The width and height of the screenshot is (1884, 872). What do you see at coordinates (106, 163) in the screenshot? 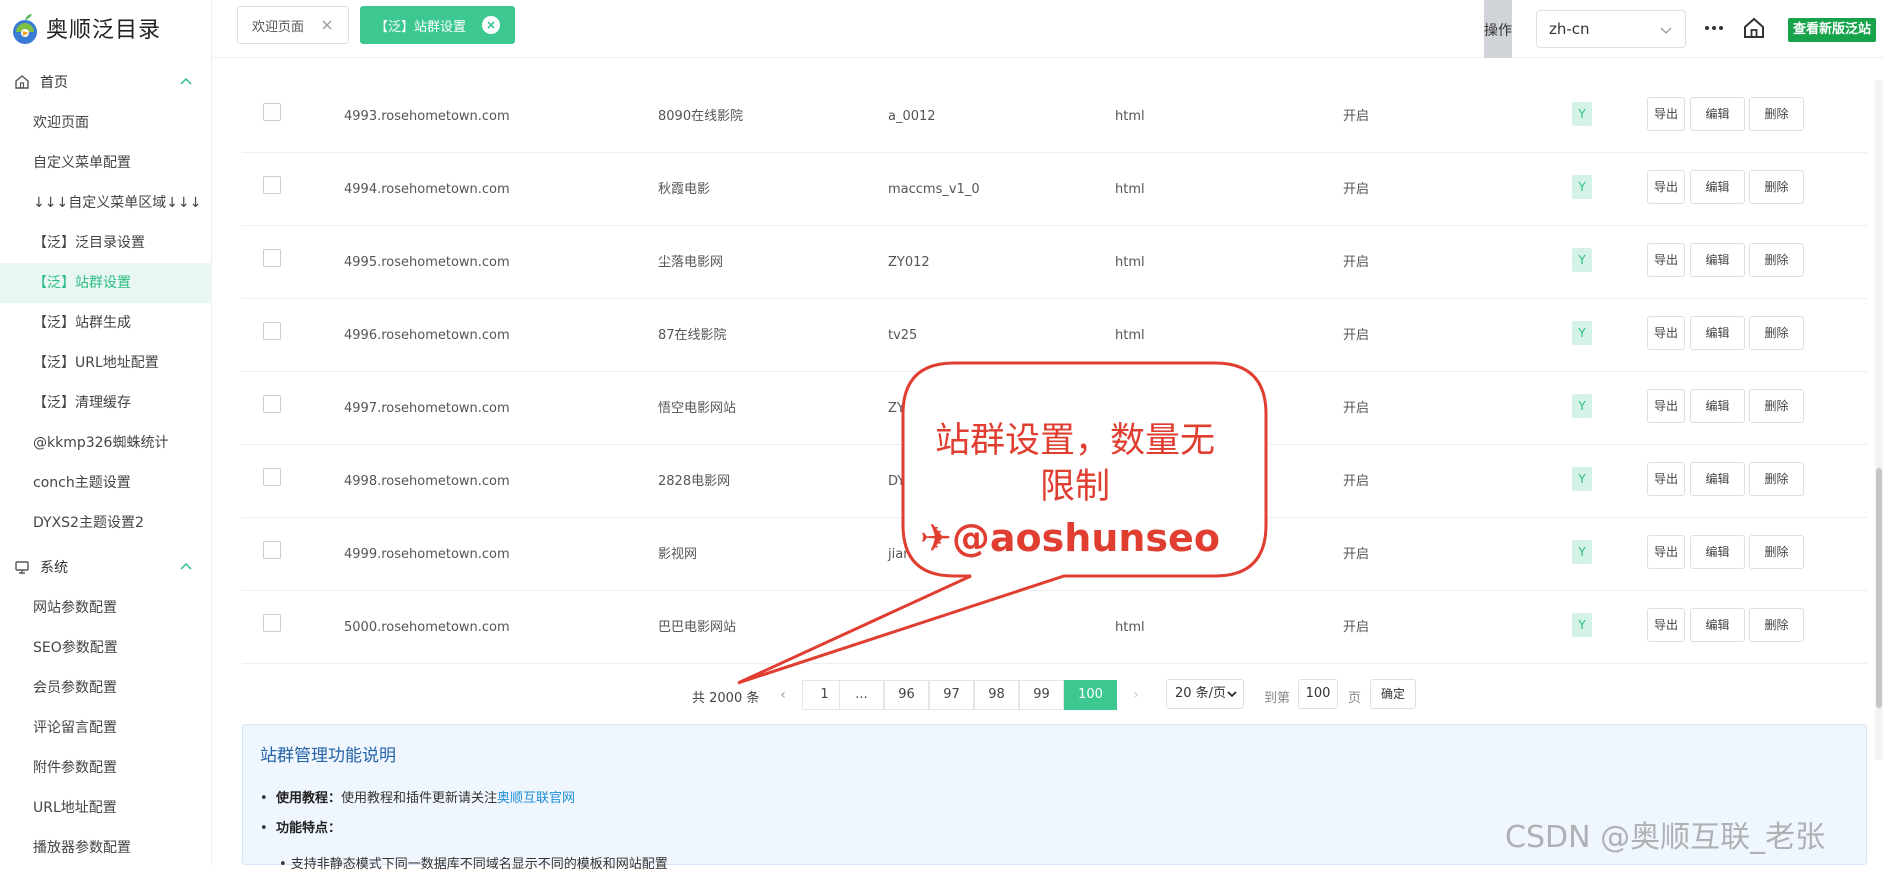
I see `sidebar-item-custom-menu: 自定义菜单配置` at bounding box center [106, 163].